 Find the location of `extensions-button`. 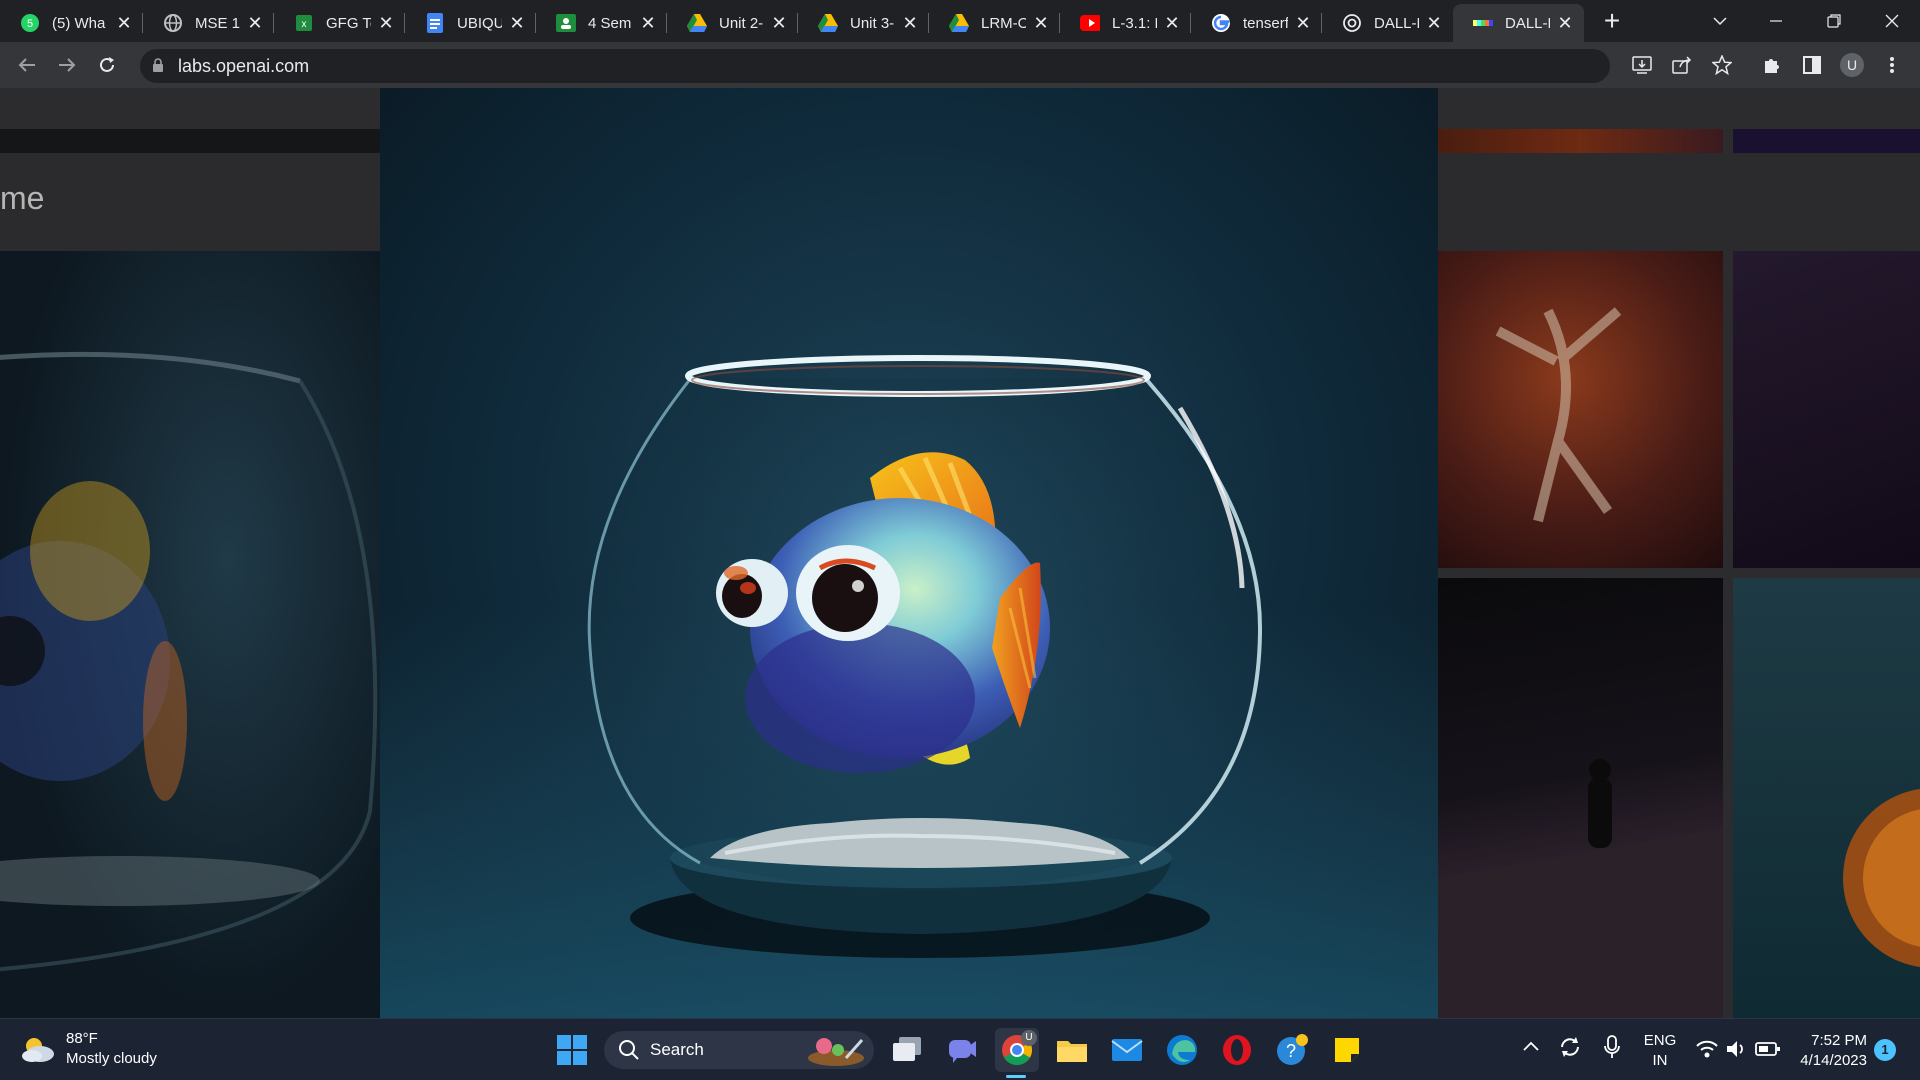

extensions-button is located at coordinates (1772, 65).